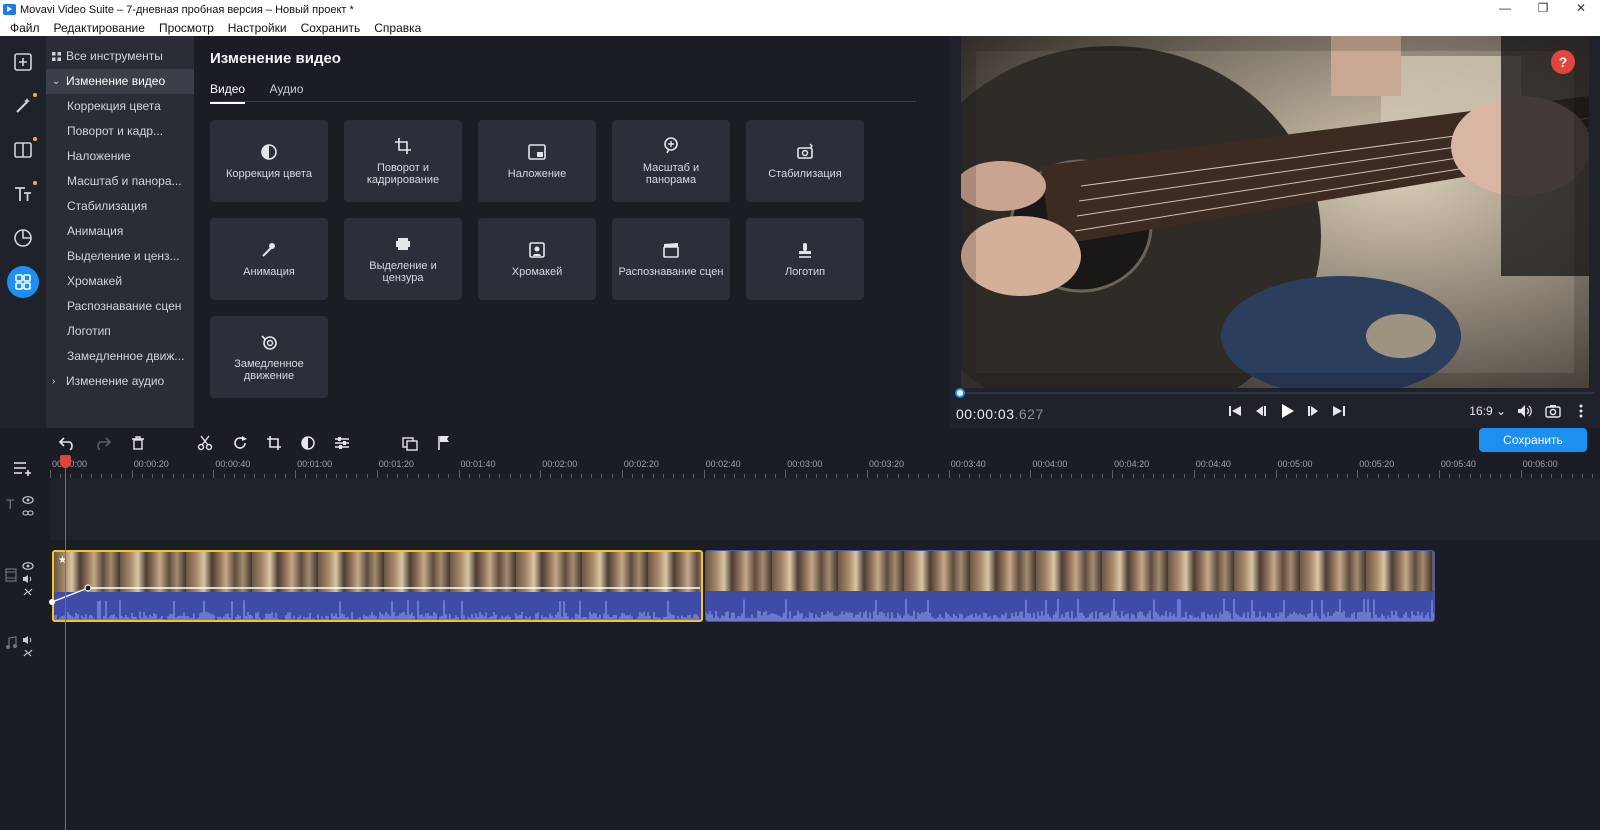  What do you see at coordinates (1581, 9) in the screenshot?
I see `close-icon: ✕` at bounding box center [1581, 9].